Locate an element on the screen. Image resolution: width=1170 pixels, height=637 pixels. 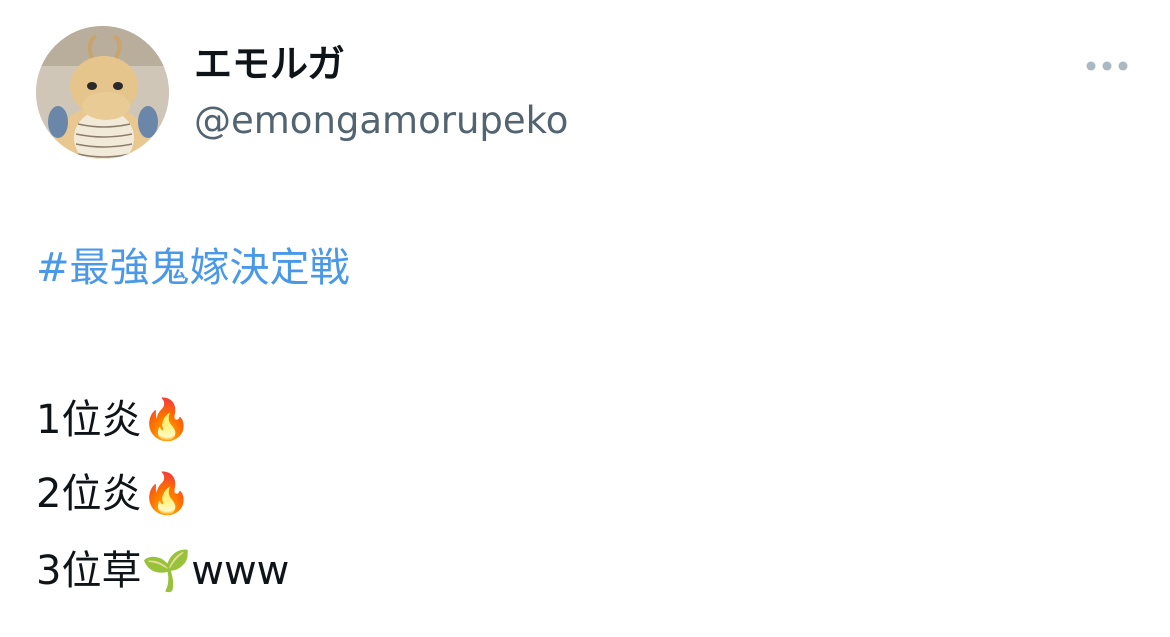
more-options-button is located at coordinates (1107, 66).